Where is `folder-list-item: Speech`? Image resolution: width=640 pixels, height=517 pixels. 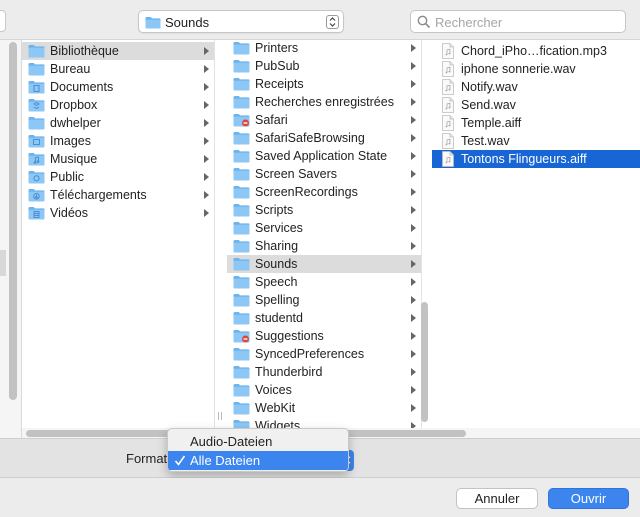
folder-list-item: Speech is located at coordinates (324, 282).